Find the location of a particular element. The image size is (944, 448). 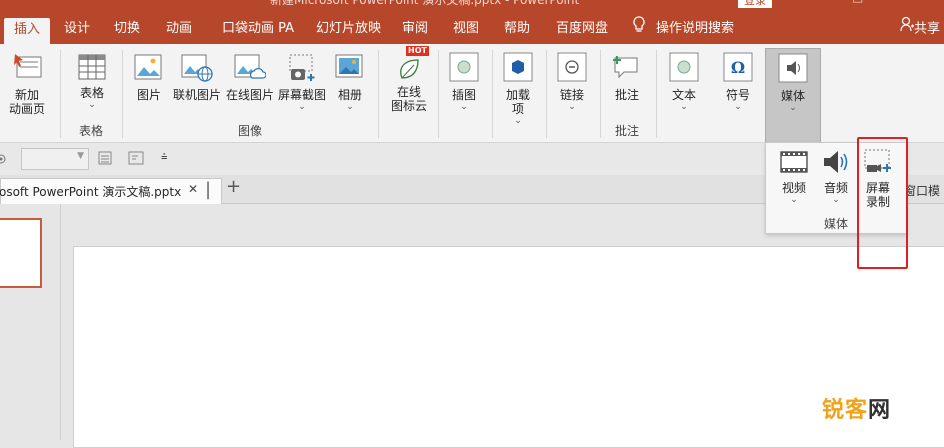

comment-icon is located at coordinates (627, 69).